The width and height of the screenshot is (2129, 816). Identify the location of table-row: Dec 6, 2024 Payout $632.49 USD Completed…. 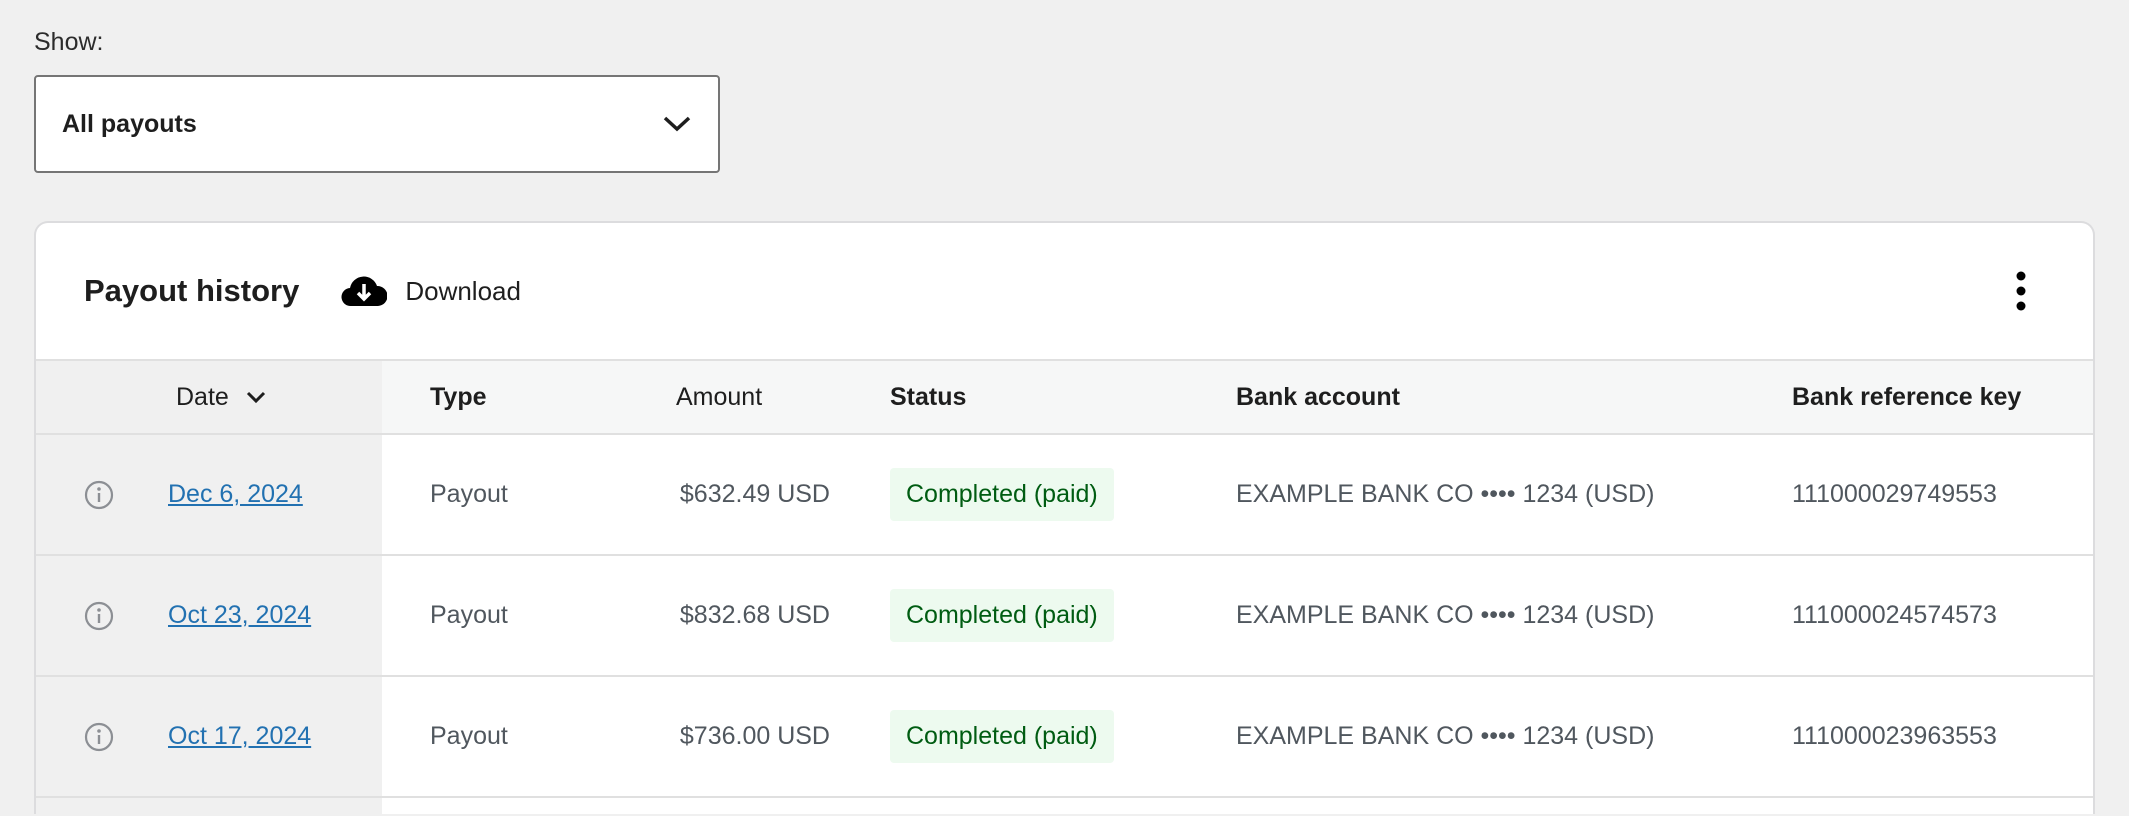
(1064, 495).